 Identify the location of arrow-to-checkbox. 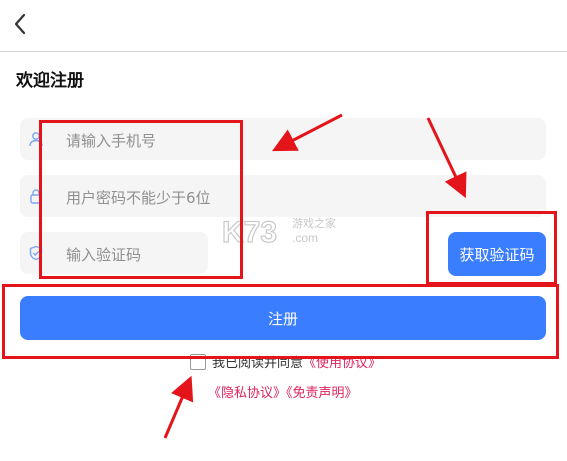
(178, 407).